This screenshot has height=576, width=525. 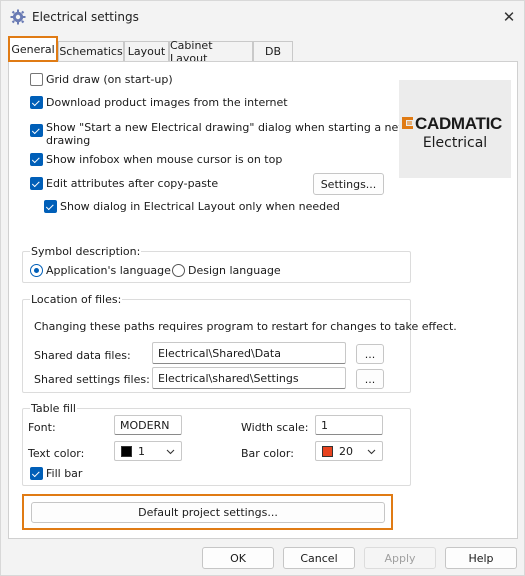 I want to click on tab-cabinet-layout: Cabinet Layout, so click(x=211, y=52).